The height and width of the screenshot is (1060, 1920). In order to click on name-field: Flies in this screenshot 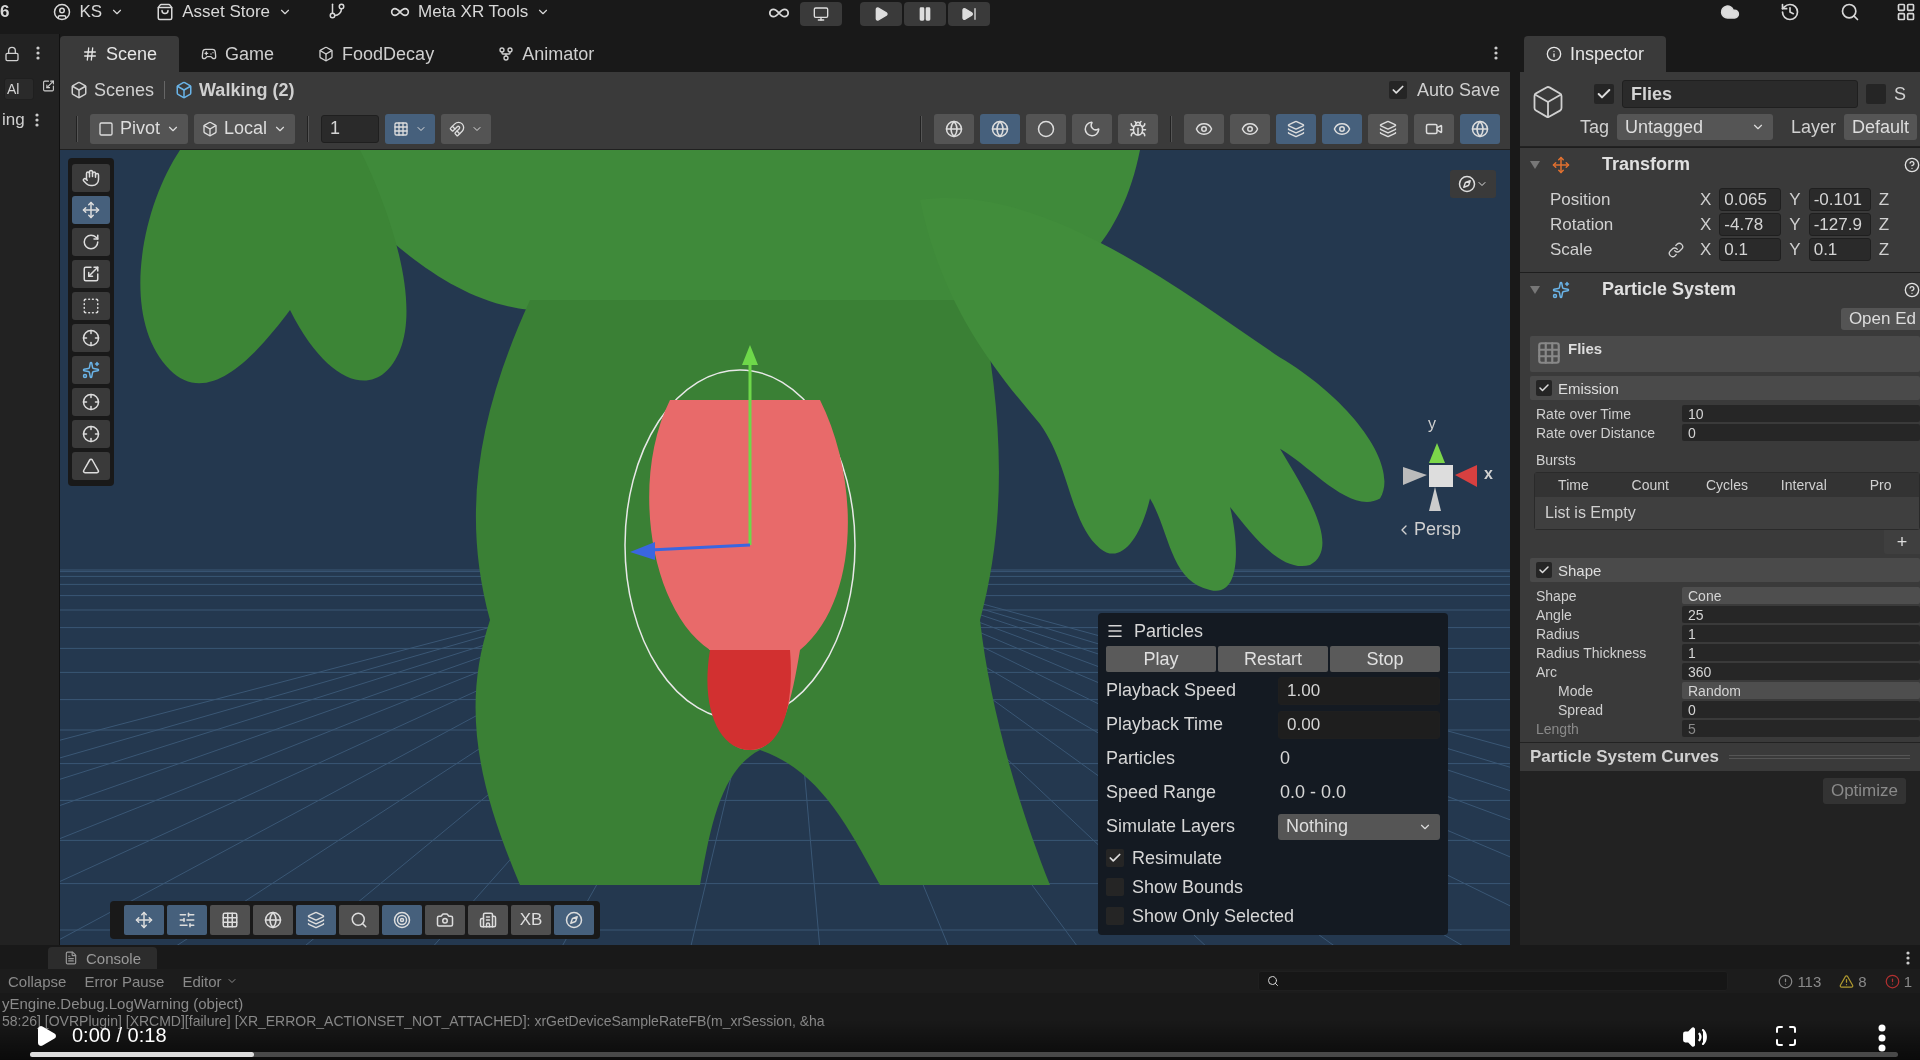, I will do `click(1740, 94)`.